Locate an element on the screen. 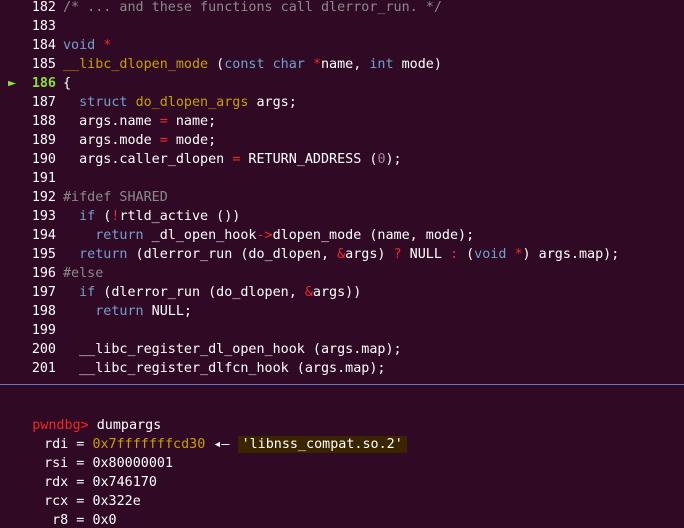 The height and width of the screenshot is (528, 684). source-line: 188 args.name = name; is located at coordinates (108, 121).